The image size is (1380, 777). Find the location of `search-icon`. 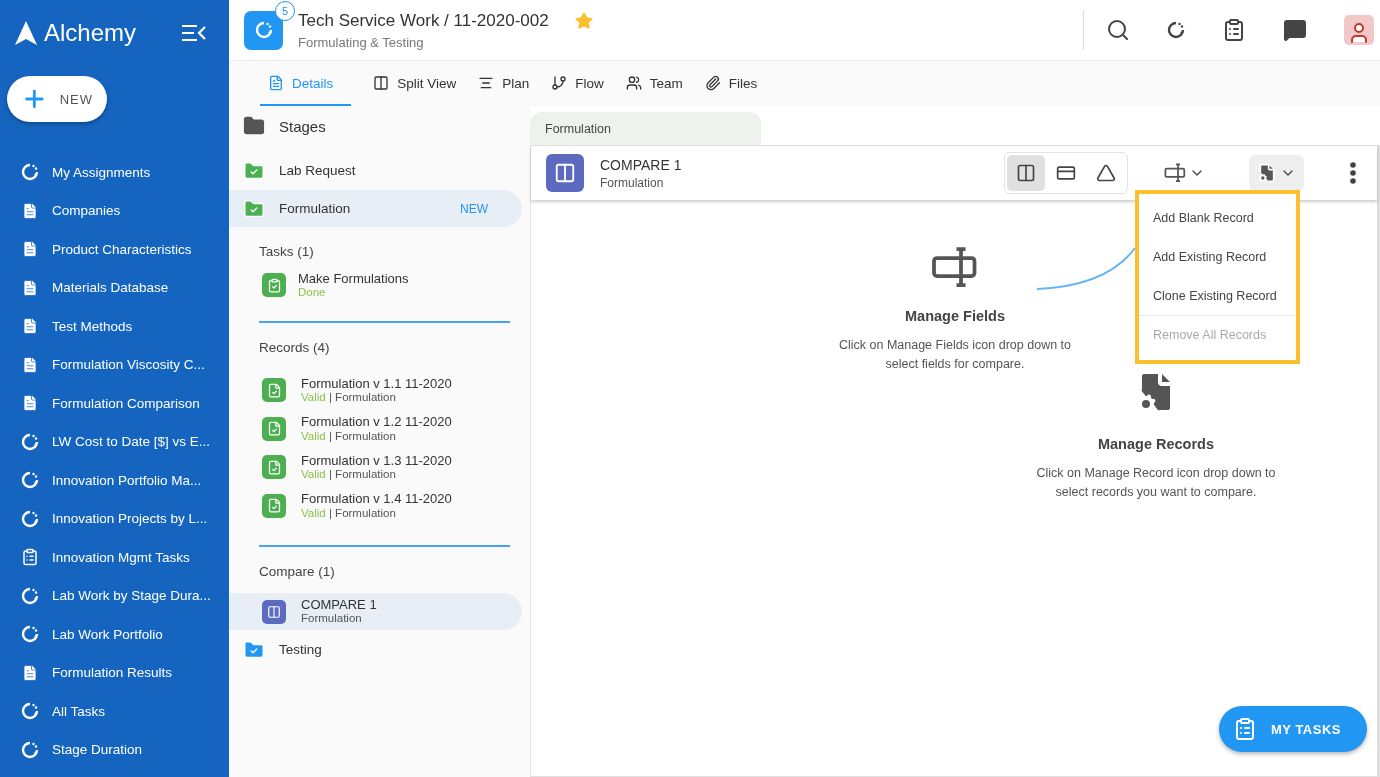

search-icon is located at coordinates (1118, 30).